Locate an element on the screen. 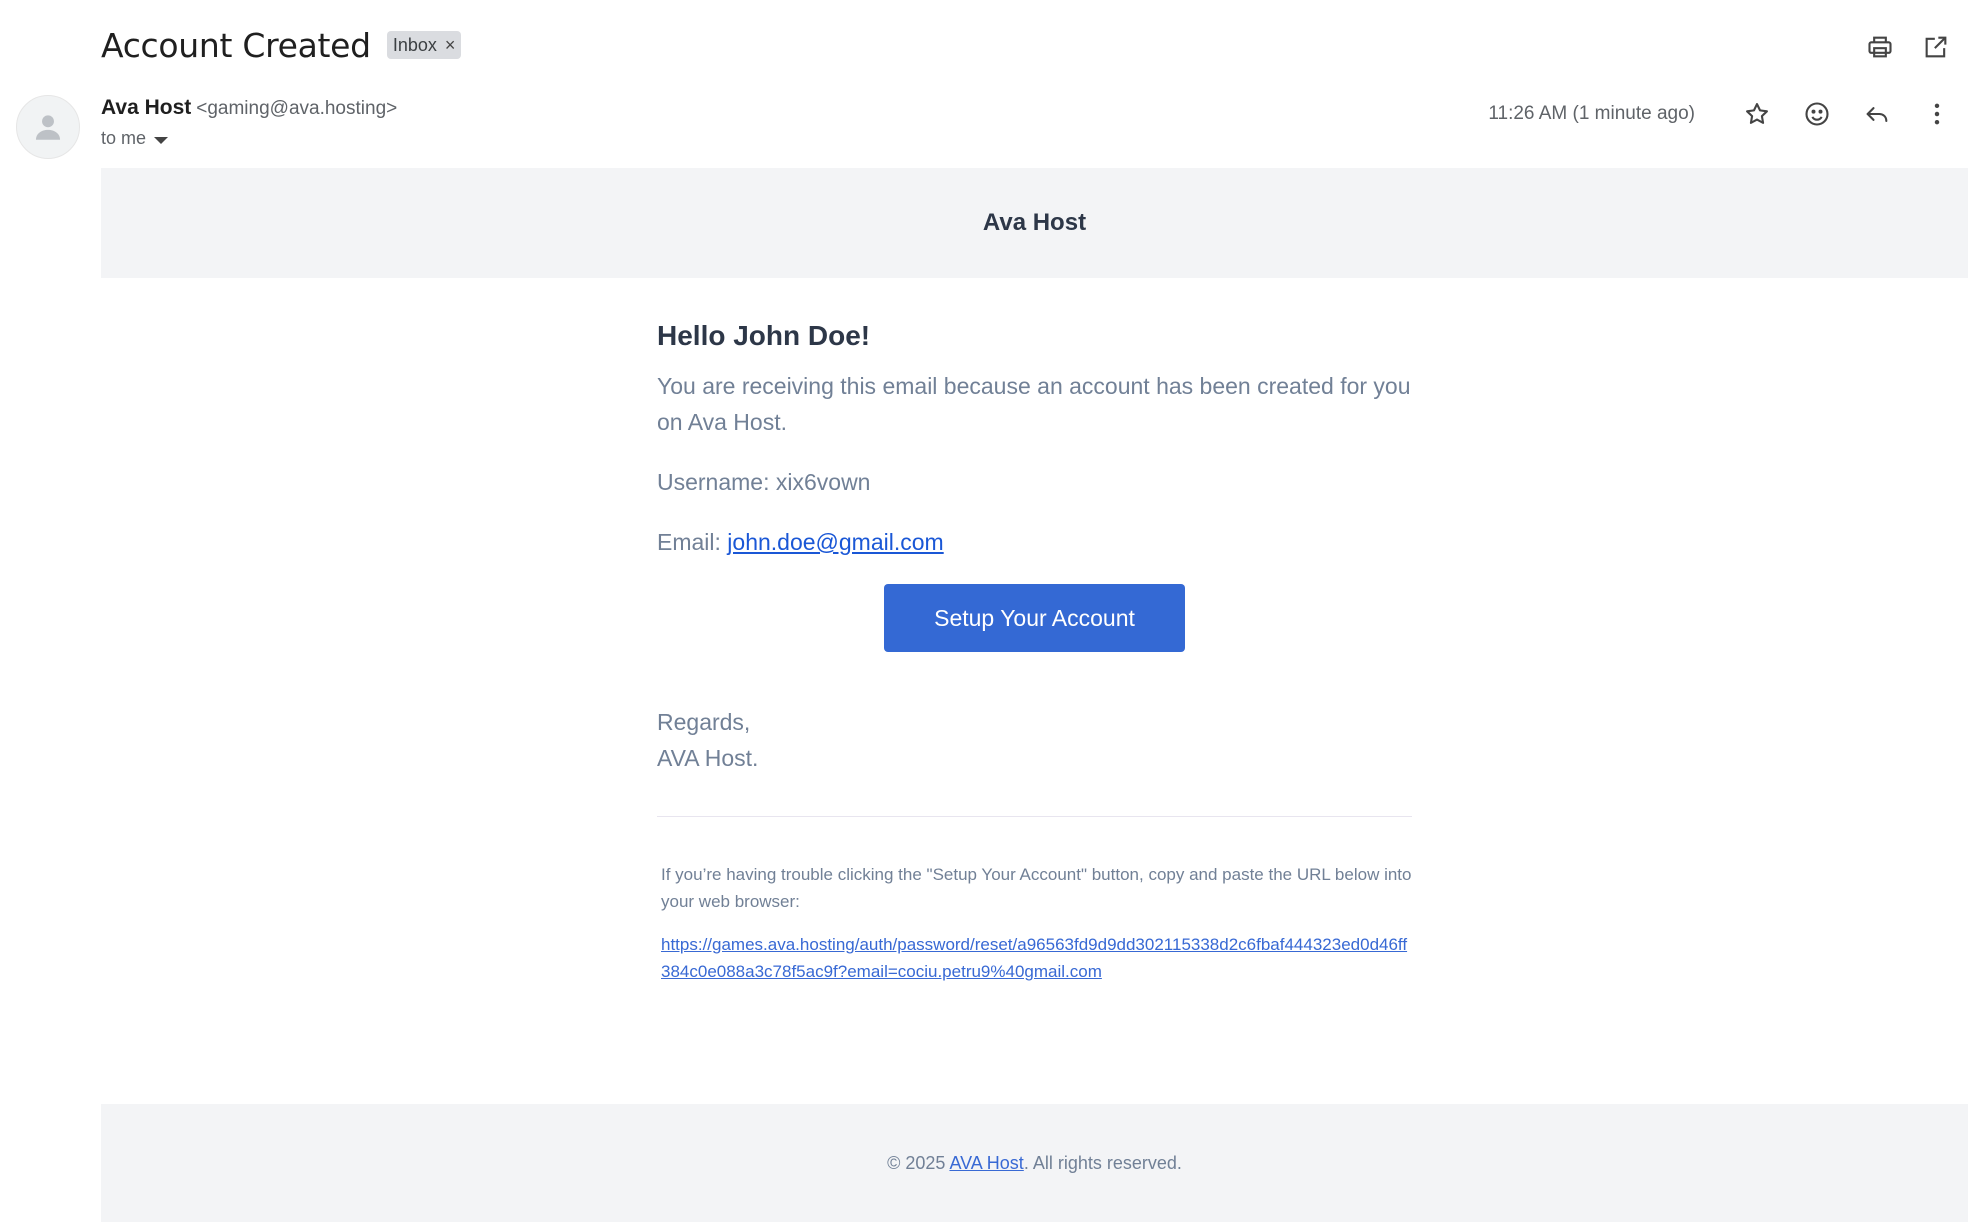  recipient-details-toggle: to me is located at coordinates (135, 138).